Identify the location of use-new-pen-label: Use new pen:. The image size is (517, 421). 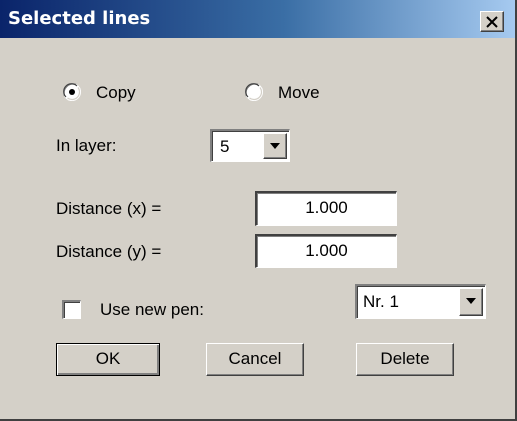
(152, 309).